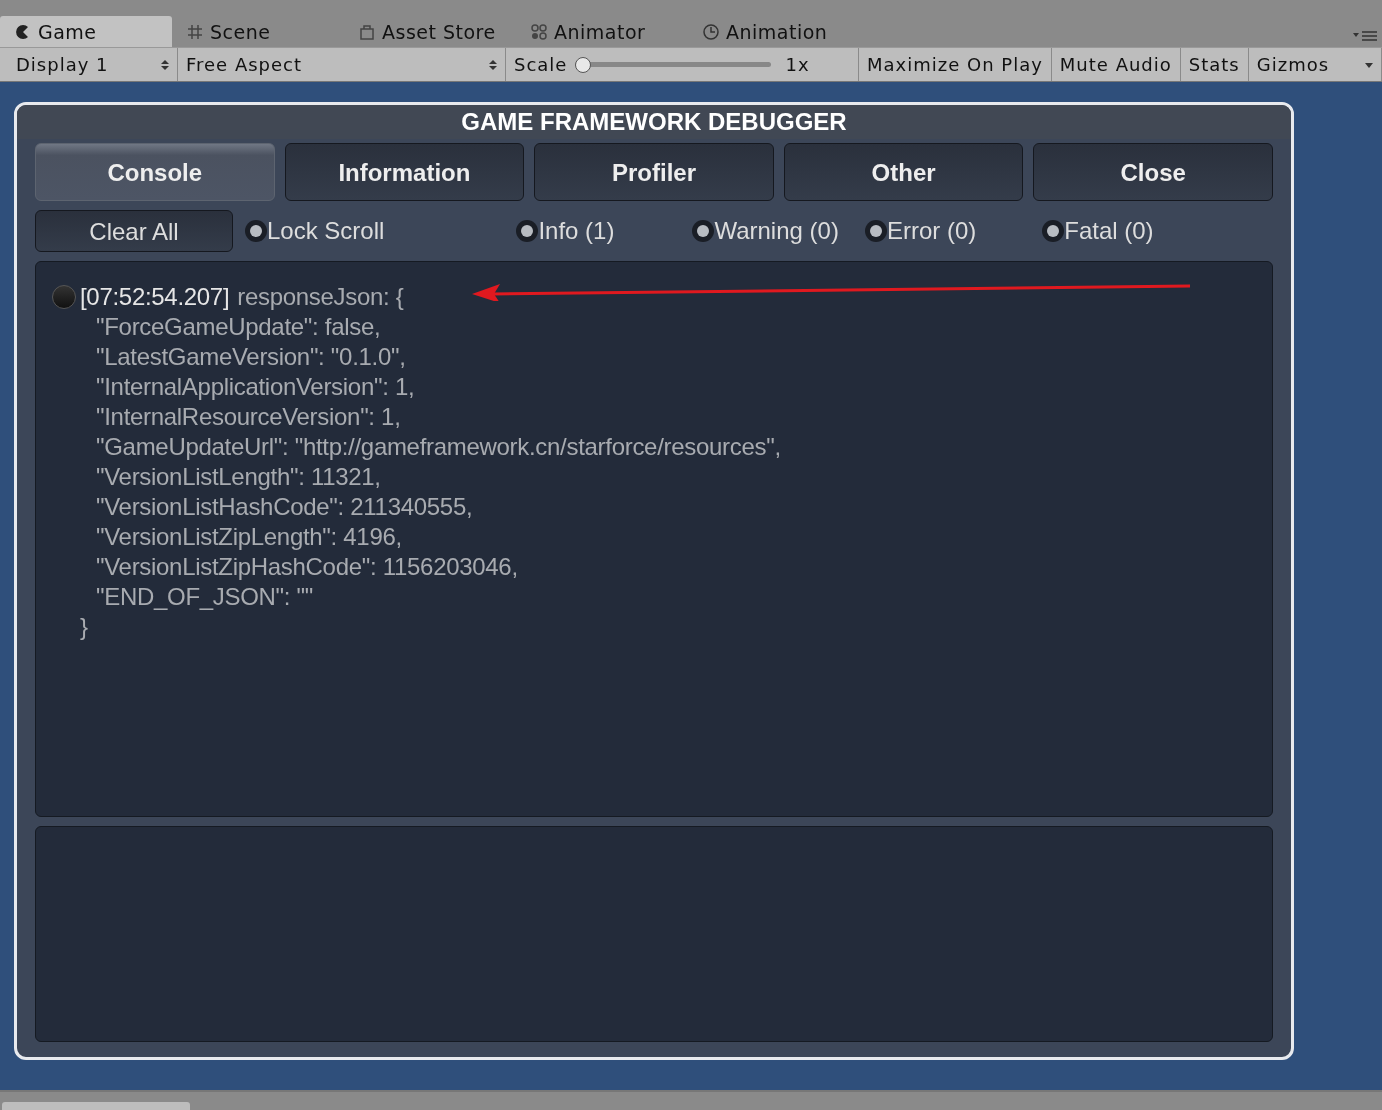 The width and height of the screenshot is (1382, 1110). Describe the element at coordinates (765, 231) in the screenshot. I see `toggle: Warning (0)` at that location.